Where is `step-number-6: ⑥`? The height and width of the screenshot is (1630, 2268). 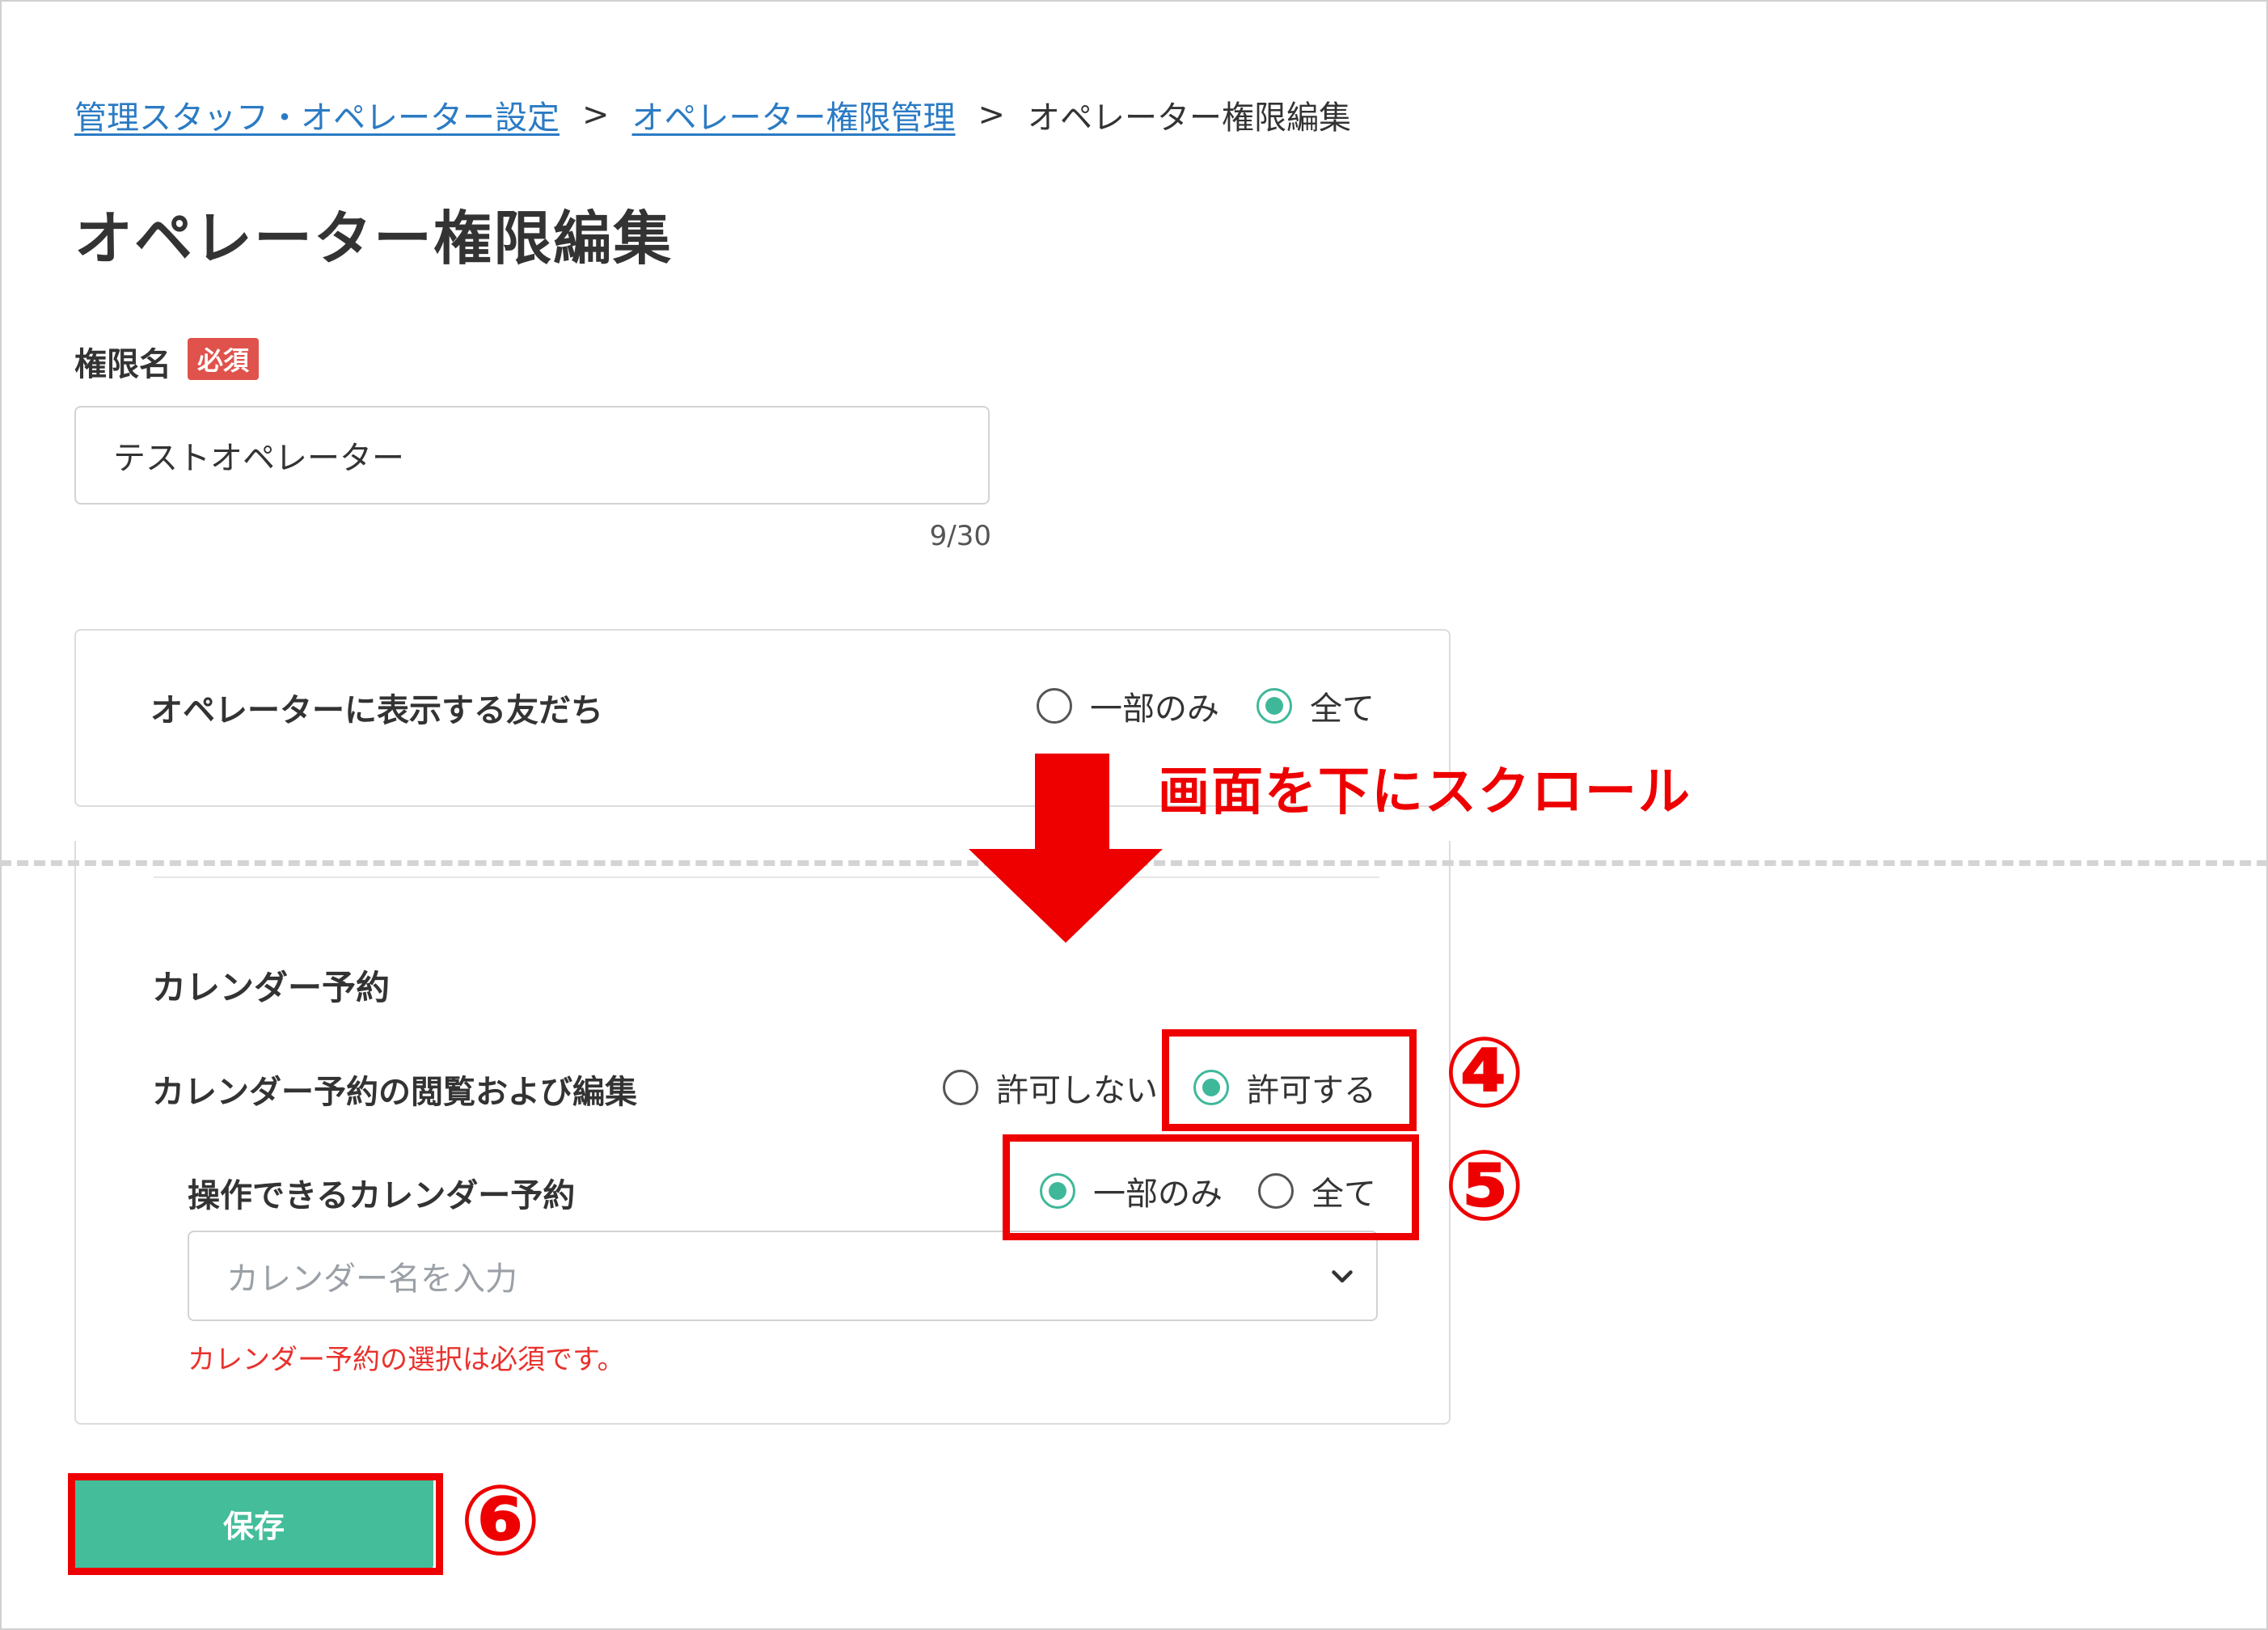 step-number-6: ⑥ is located at coordinates (500, 1521).